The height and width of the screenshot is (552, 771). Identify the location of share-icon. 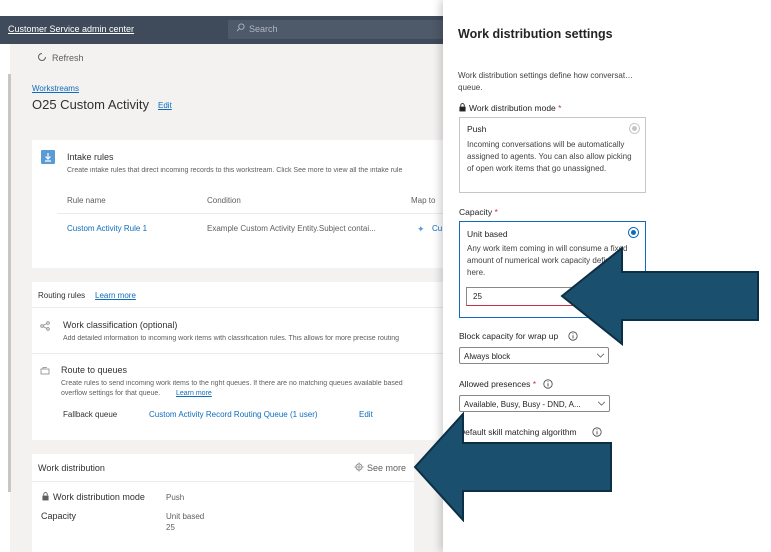
(45, 326).